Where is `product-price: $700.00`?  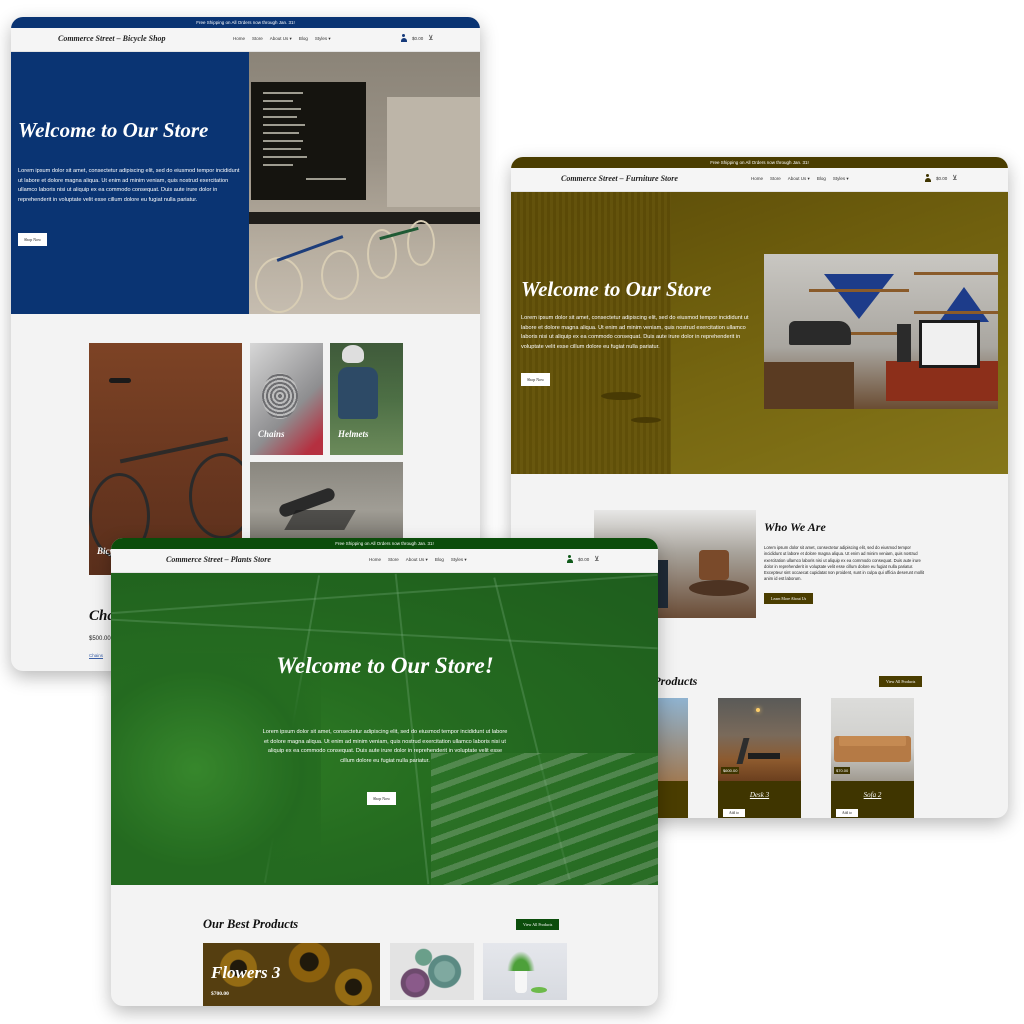
product-price: $700.00 is located at coordinates (220, 994).